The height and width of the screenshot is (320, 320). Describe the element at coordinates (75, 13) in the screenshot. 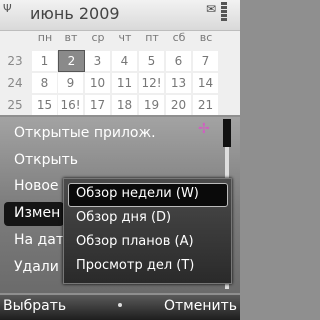

I see `month-year-title: июнь 2009` at that location.